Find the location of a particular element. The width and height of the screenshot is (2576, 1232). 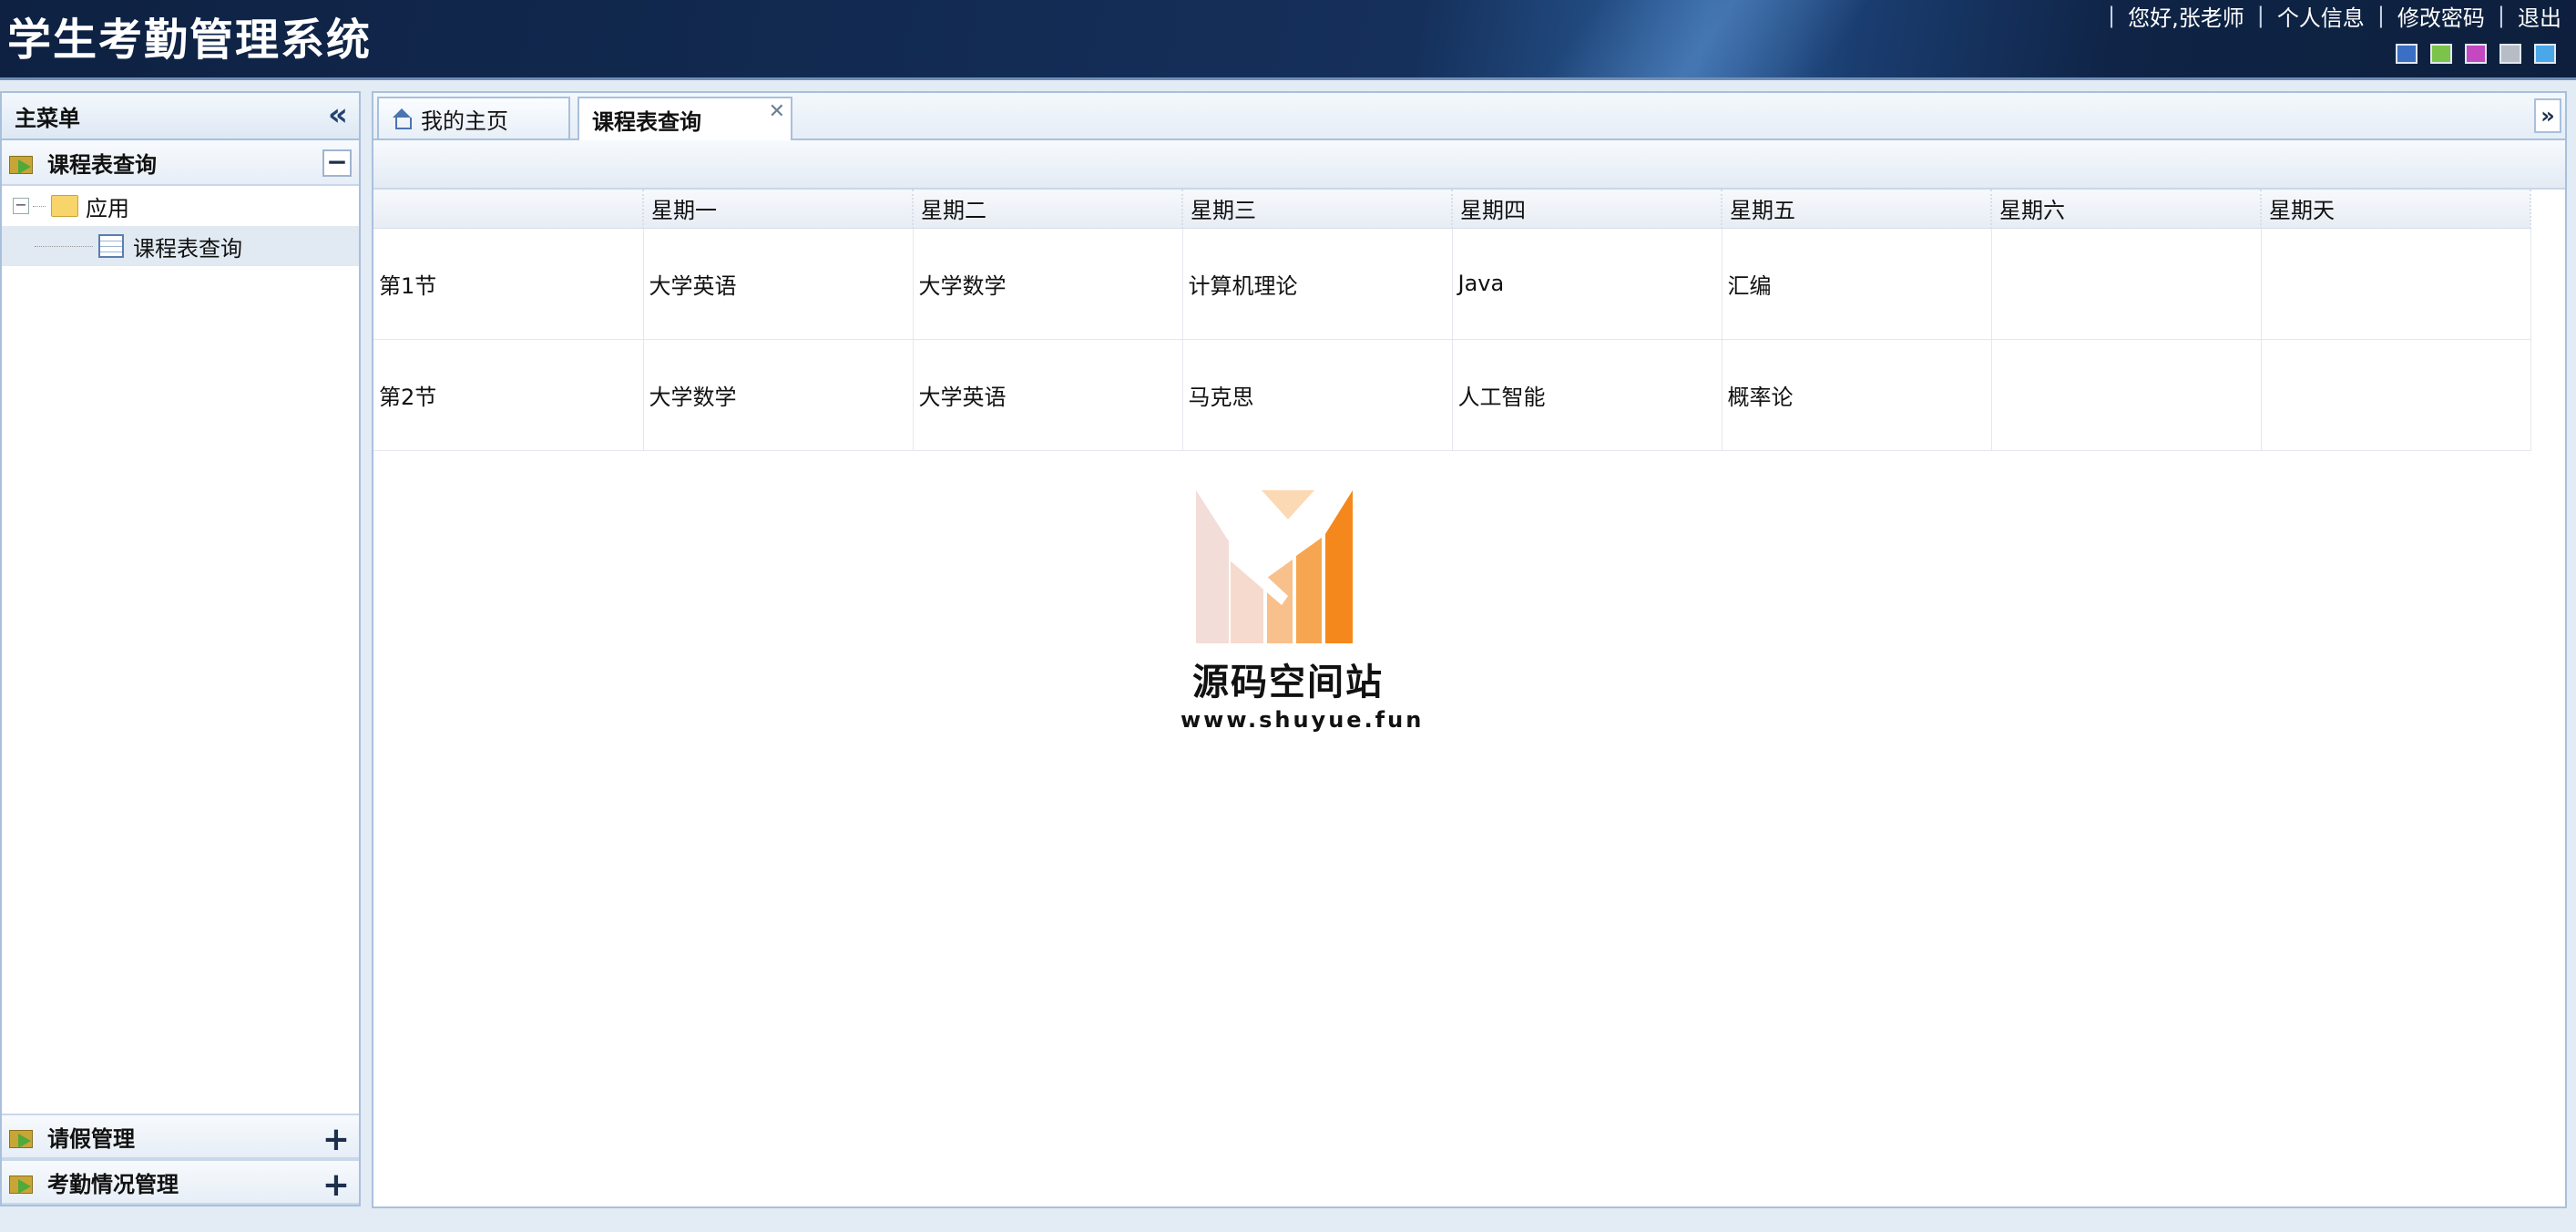

watermark: 源码空间站 www.shuyue.fun is located at coordinates (1303, 610).